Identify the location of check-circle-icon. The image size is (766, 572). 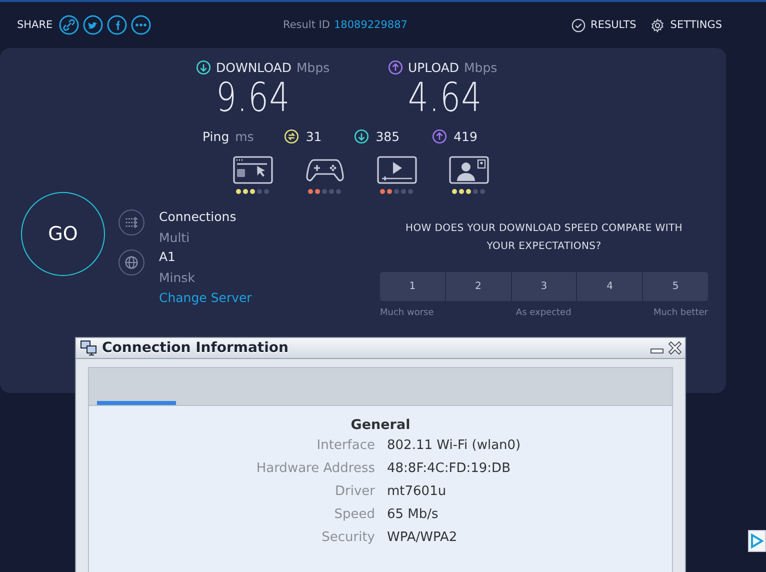
(578, 25).